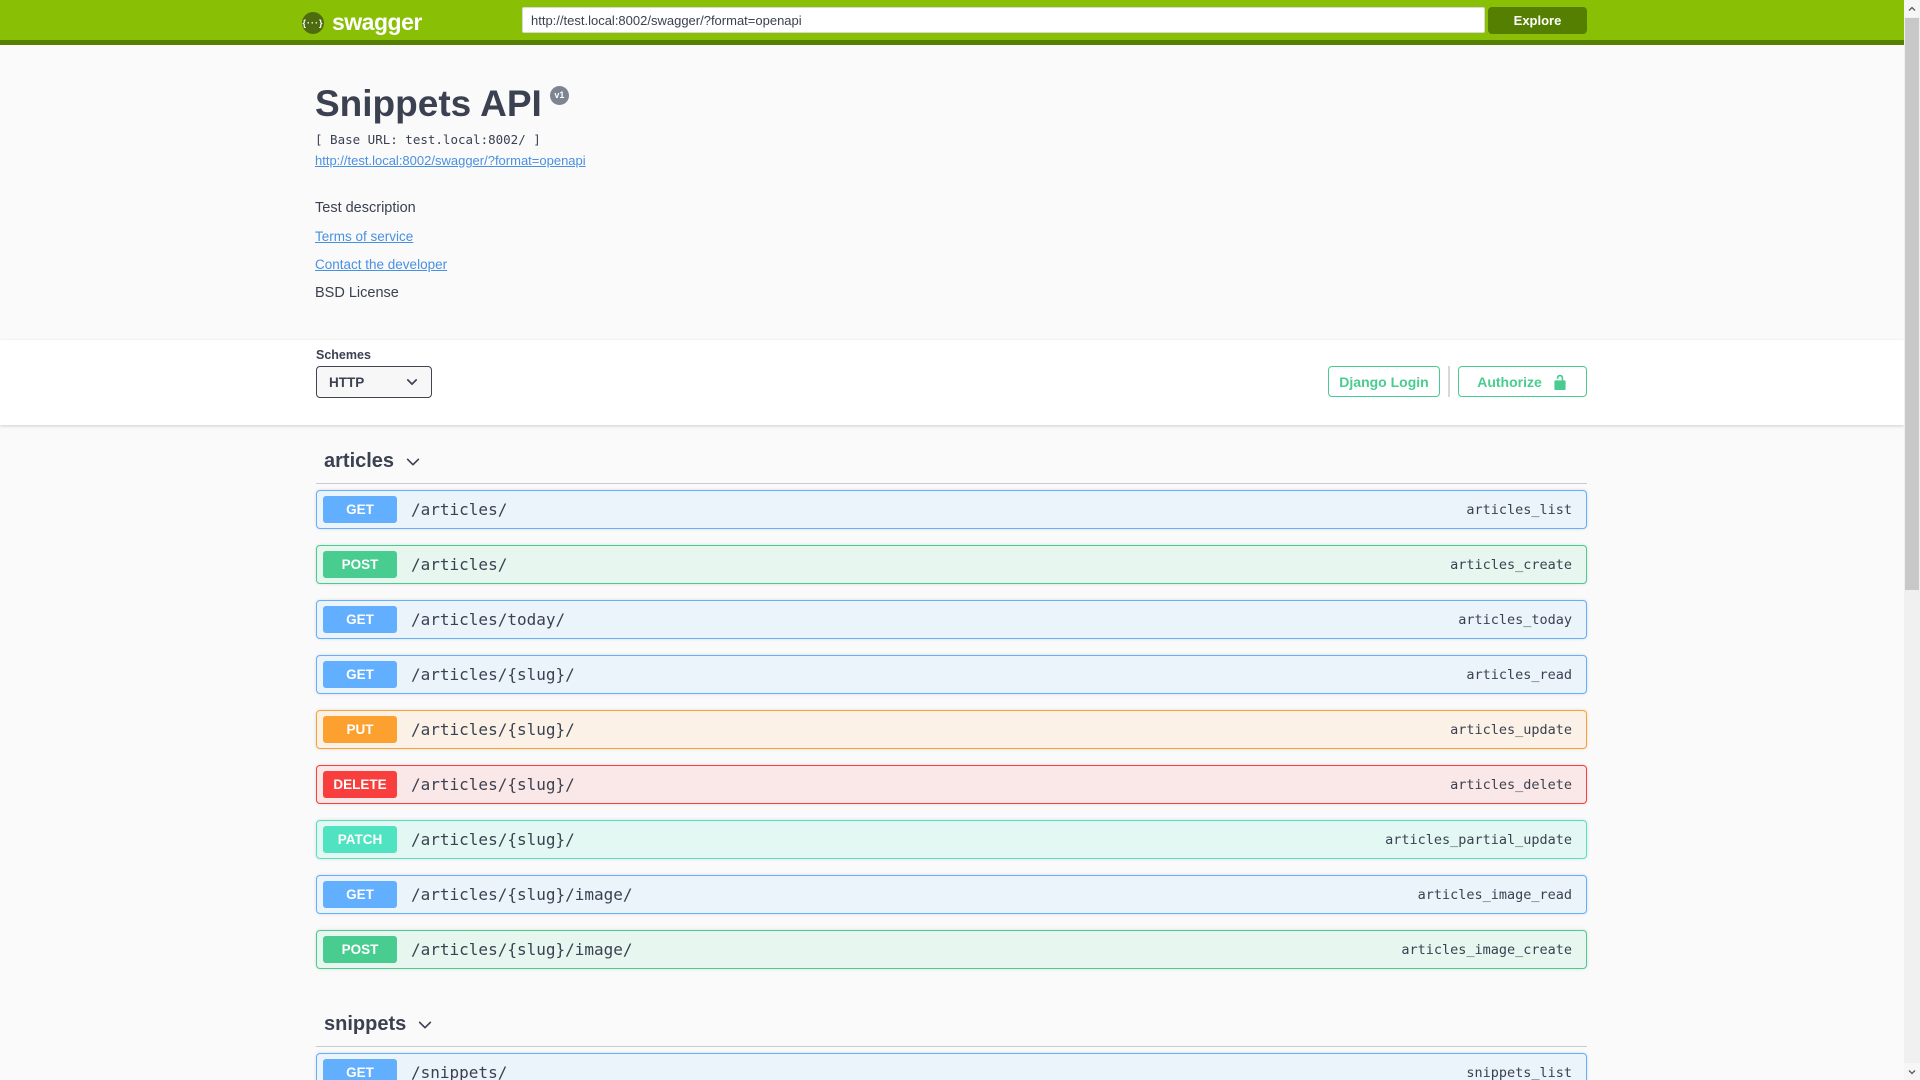  I want to click on terms-of-service-link: Terms of service, so click(364, 236).